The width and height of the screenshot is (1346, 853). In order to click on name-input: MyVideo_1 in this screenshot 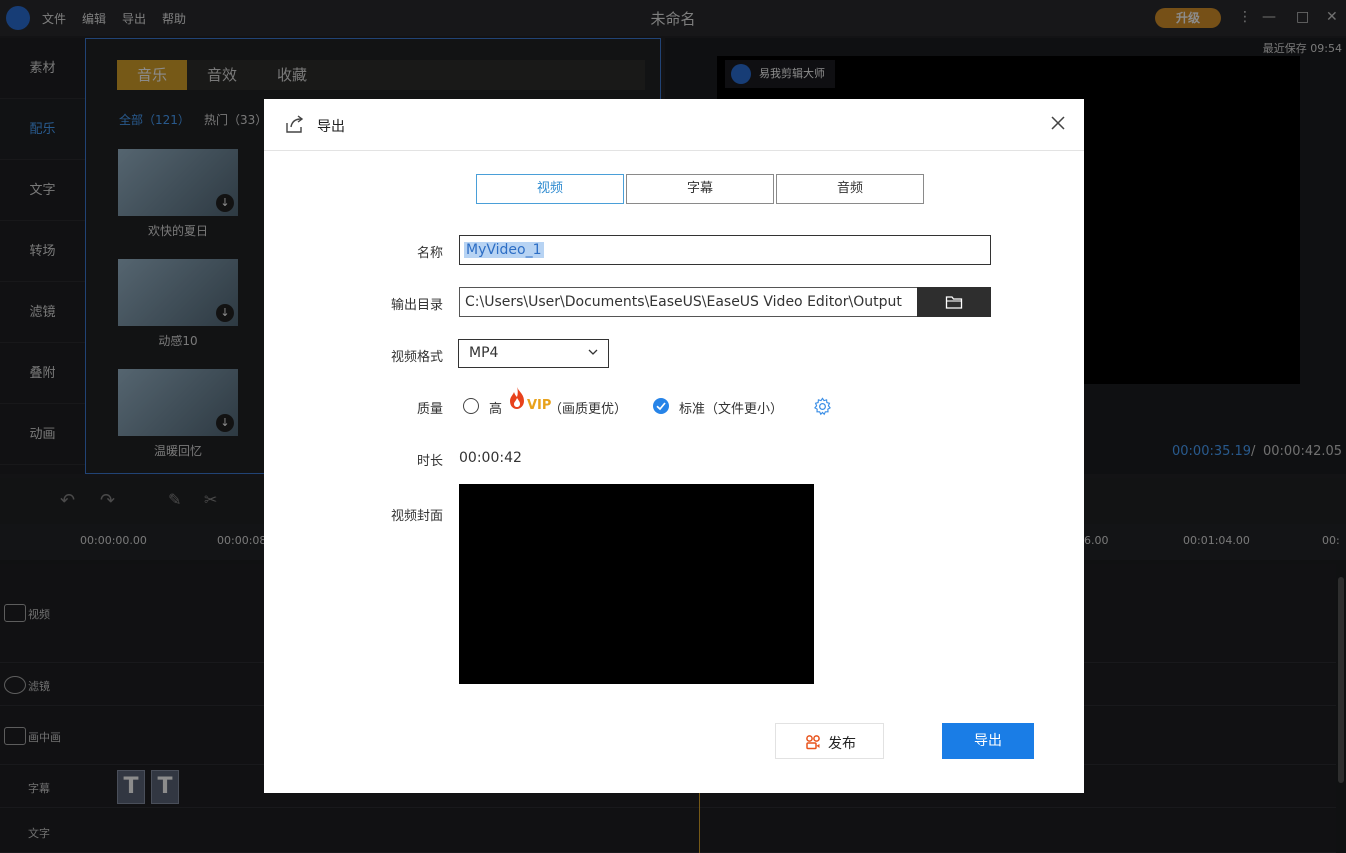, I will do `click(725, 250)`.